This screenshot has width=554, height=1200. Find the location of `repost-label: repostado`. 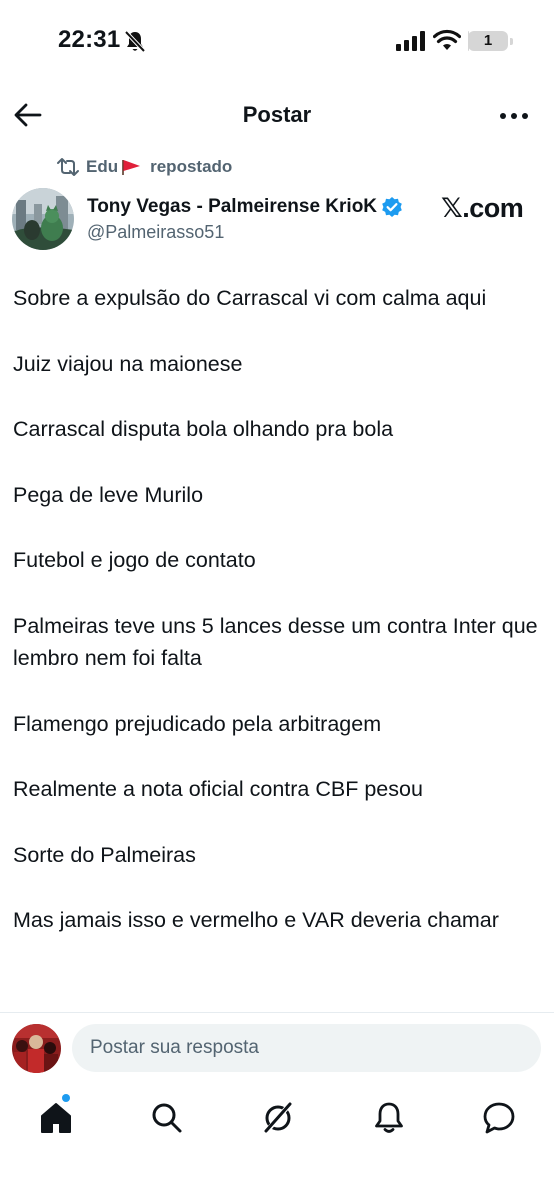

repost-label: repostado is located at coordinates (191, 166).